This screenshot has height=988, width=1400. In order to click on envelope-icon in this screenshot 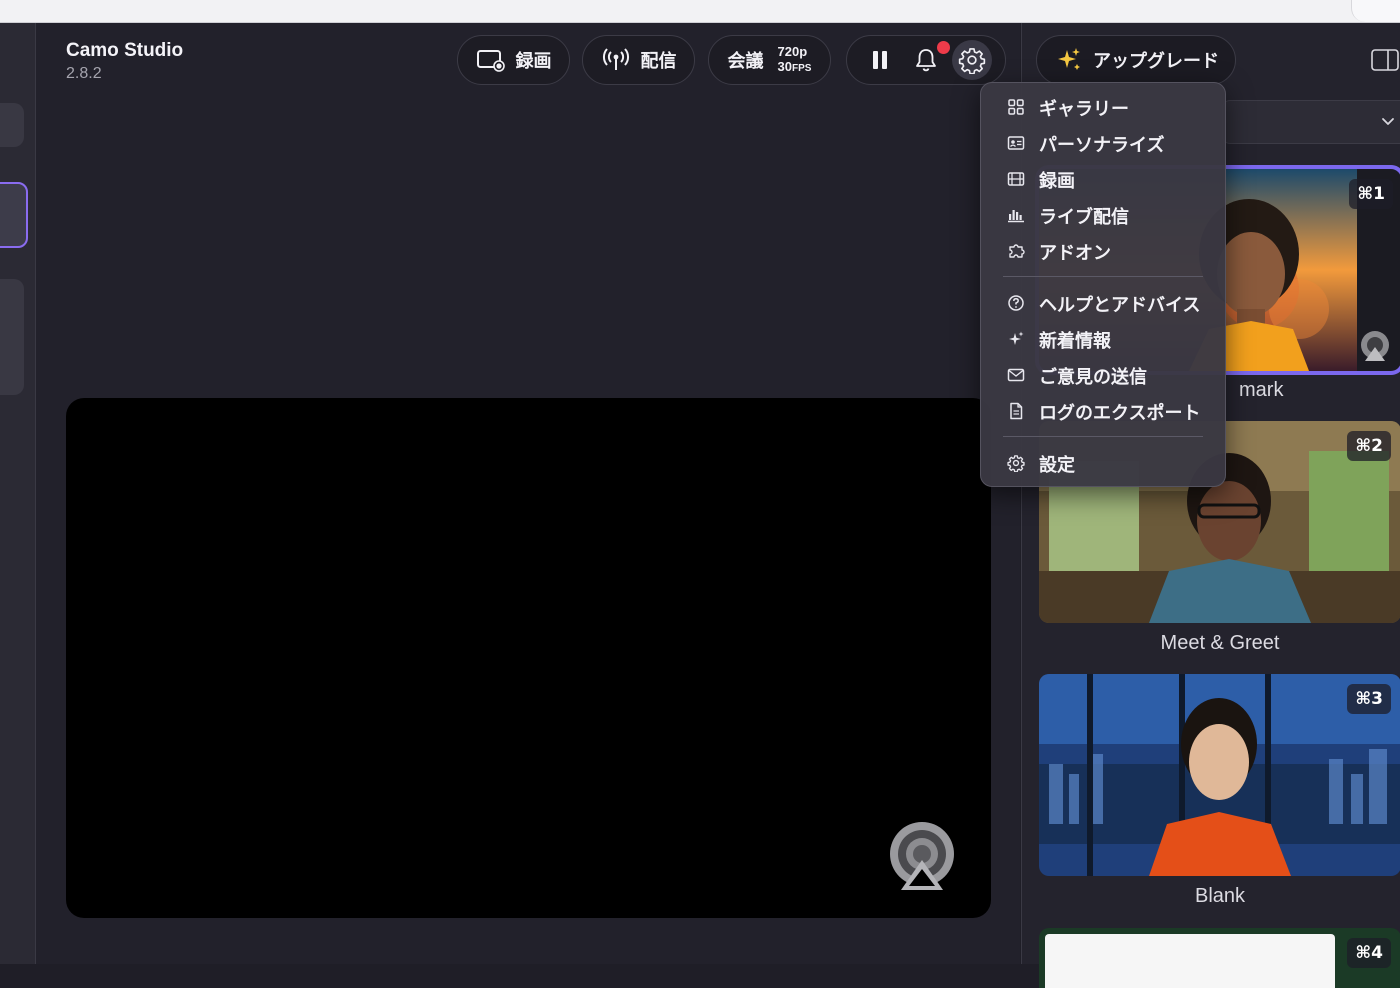, I will do `click(1016, 375)`.